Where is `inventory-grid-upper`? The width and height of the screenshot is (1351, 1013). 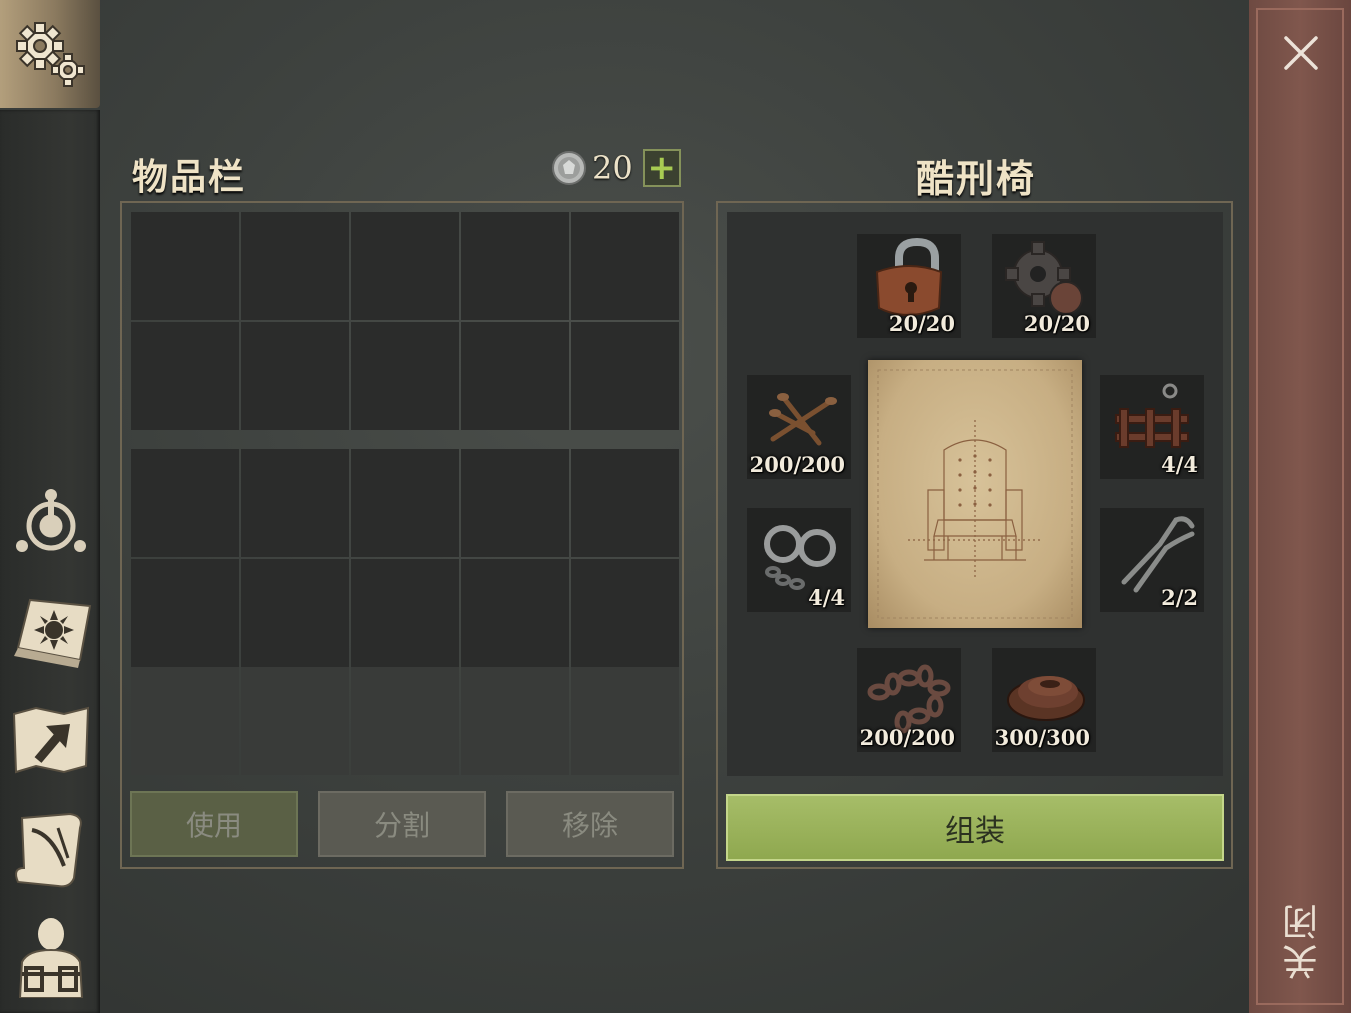
inventory-grid-upper is located at coordinates (405, 321).